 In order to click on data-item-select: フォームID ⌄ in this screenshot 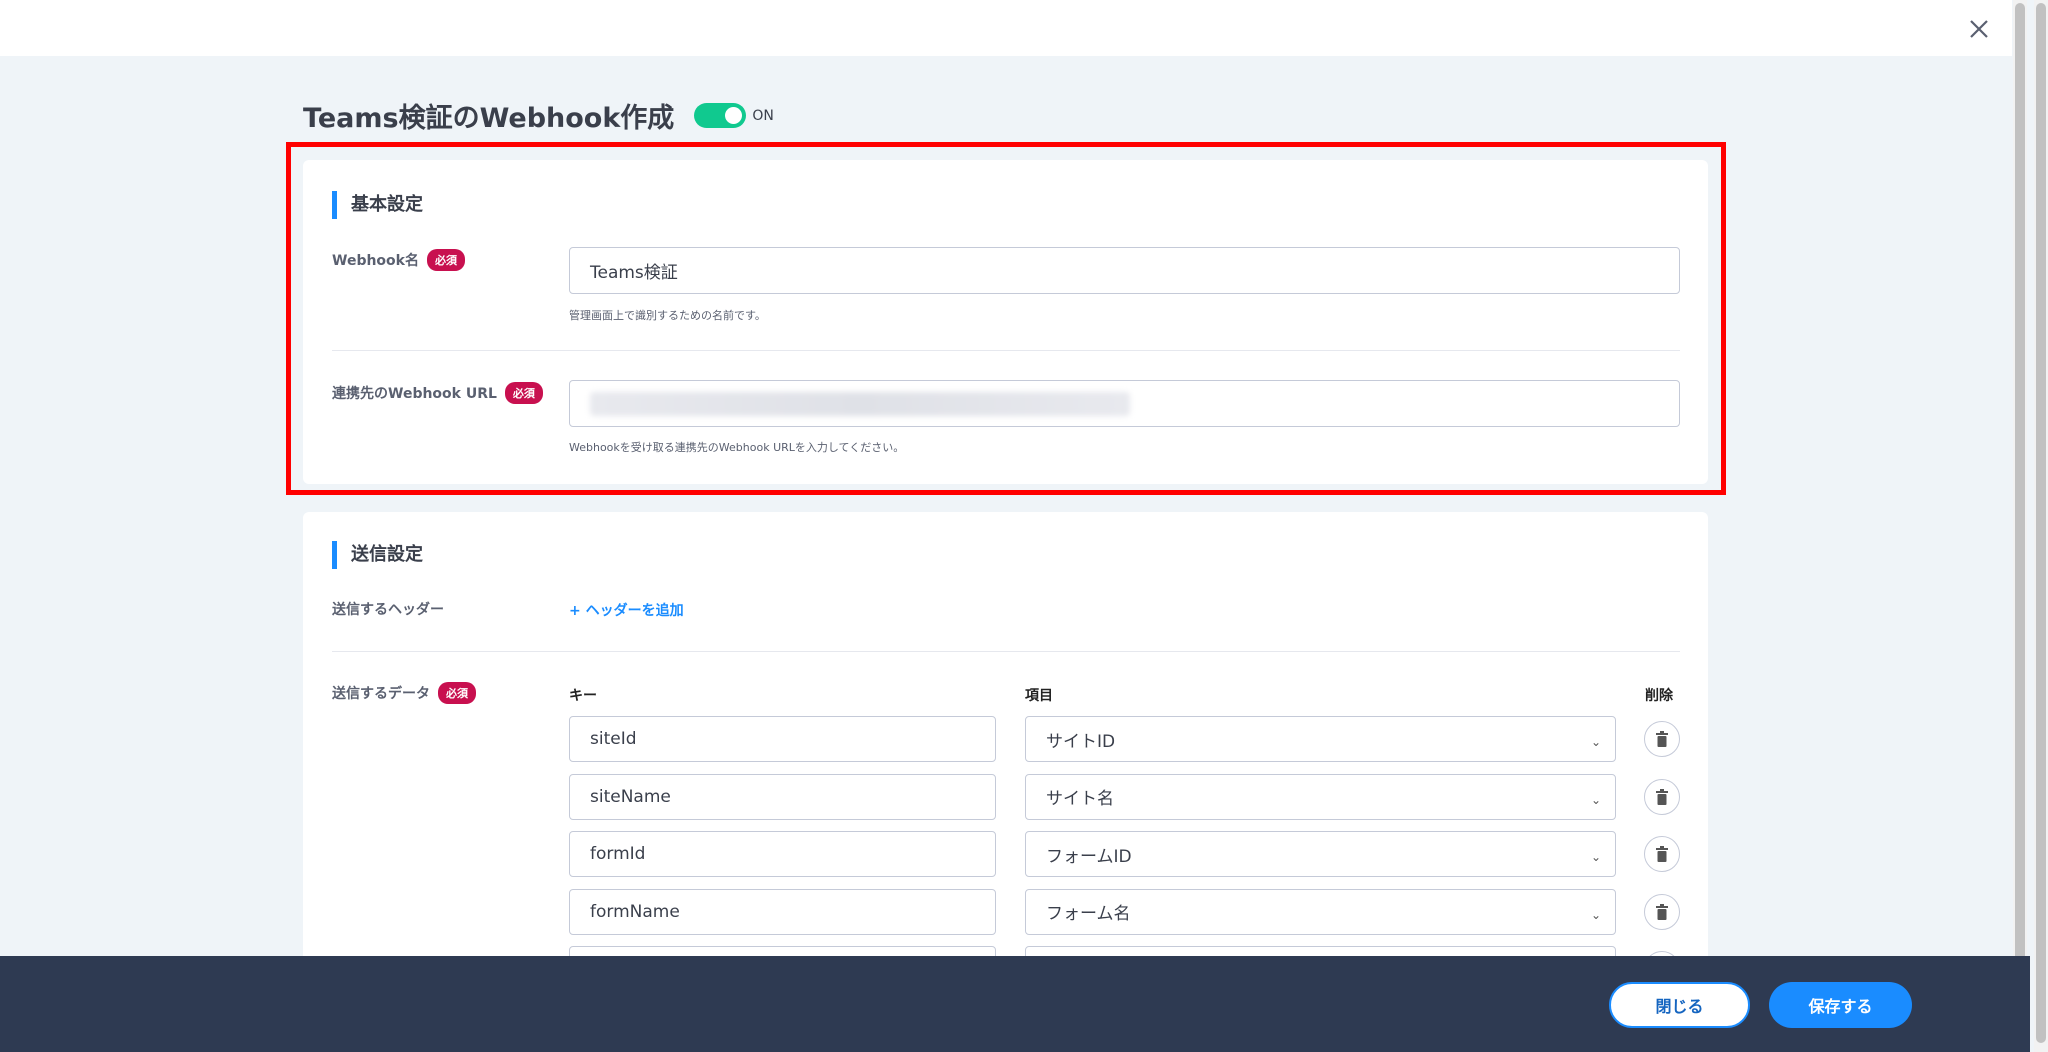, I will do `click(1320, 854)`.